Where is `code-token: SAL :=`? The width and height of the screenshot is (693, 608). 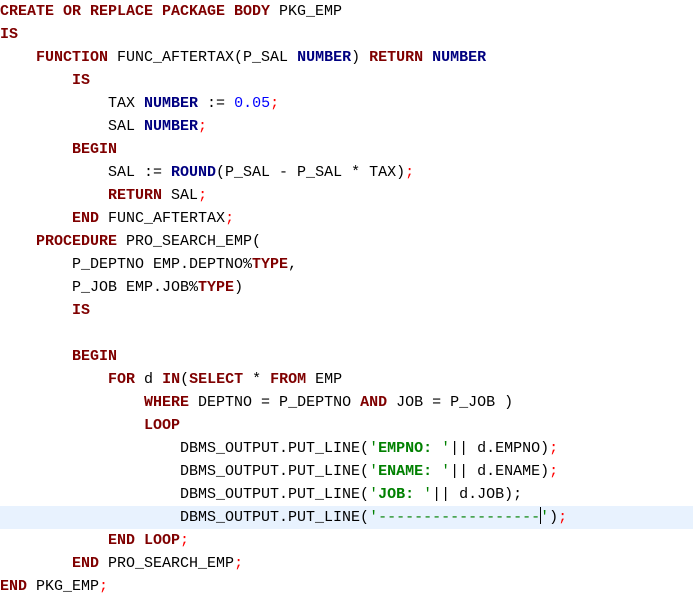
code-token: SAL := is located at coordinates (86, 172).